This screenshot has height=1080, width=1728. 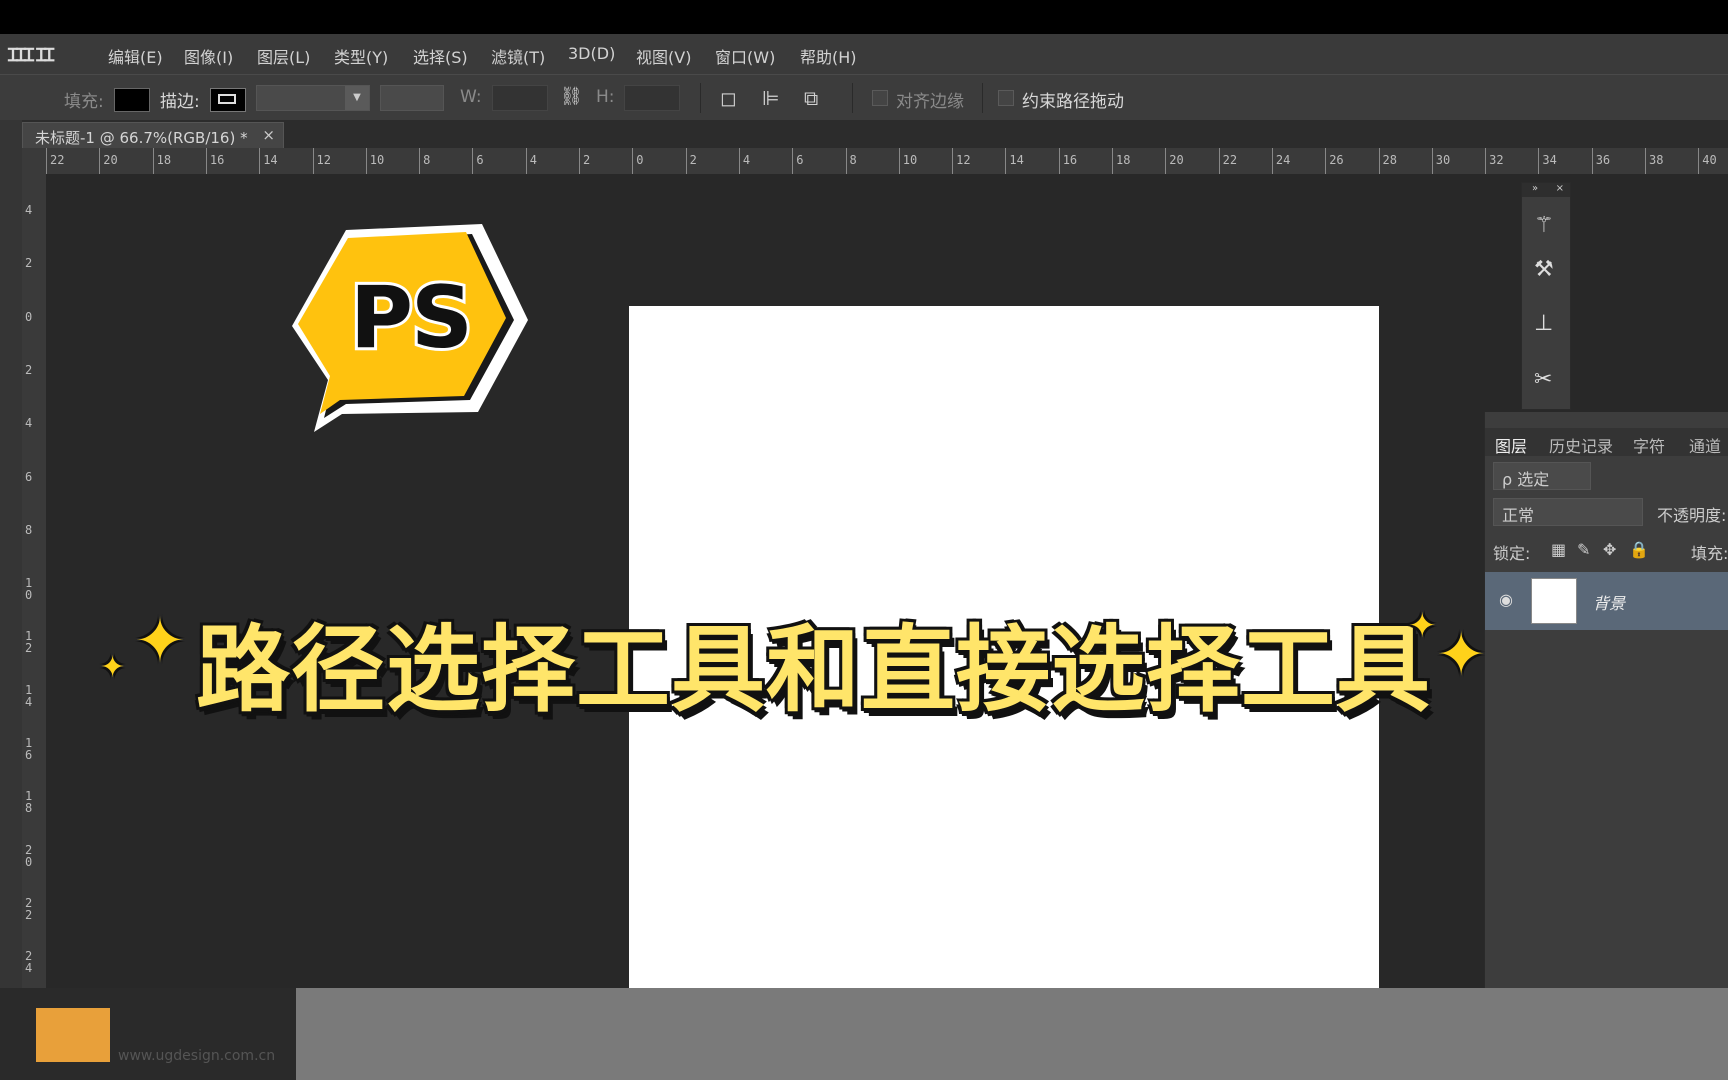 I want to click on tool-presets-icon: ⚒, so click(x=1544, y=269).